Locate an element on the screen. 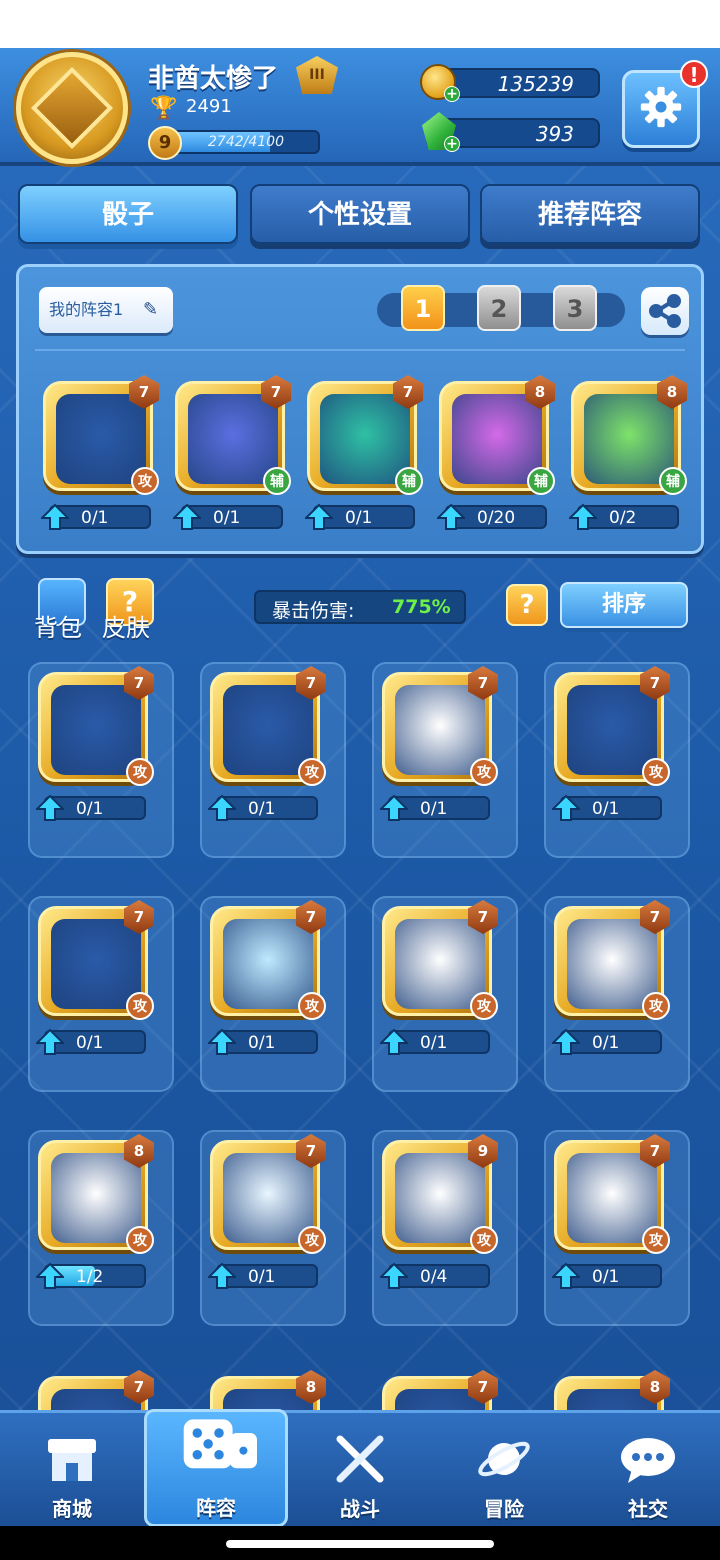  fire-icon is located at coordinates (96, 1198).